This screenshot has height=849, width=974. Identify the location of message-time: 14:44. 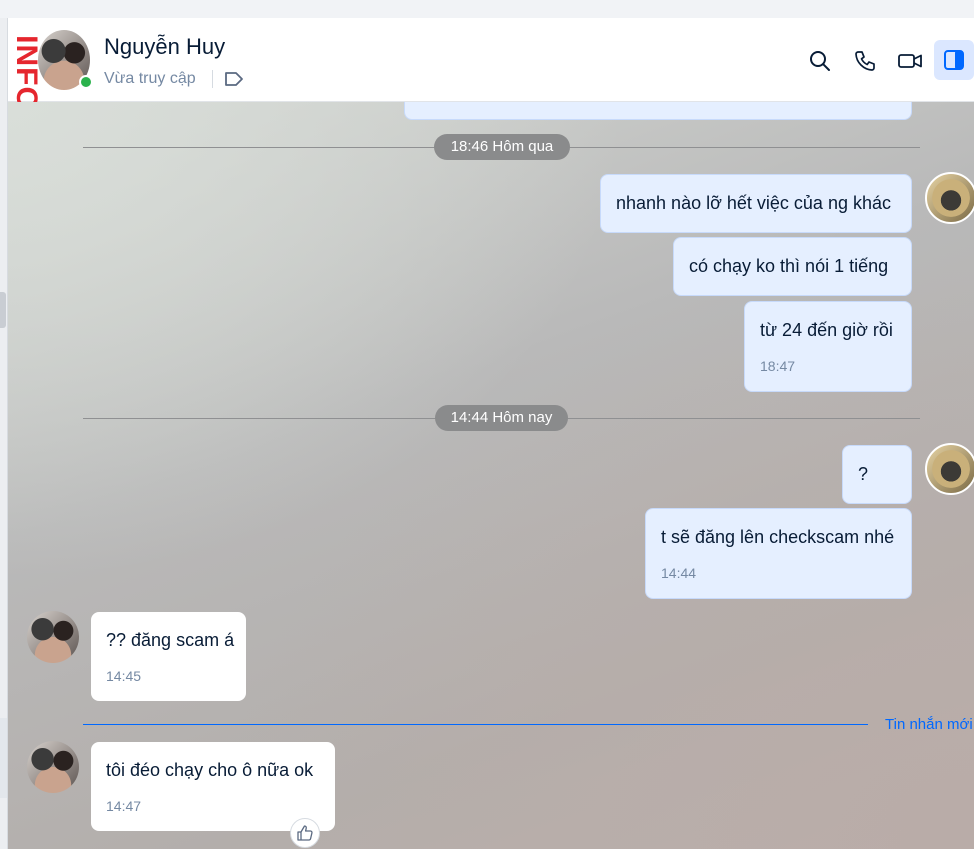
(679, 573).